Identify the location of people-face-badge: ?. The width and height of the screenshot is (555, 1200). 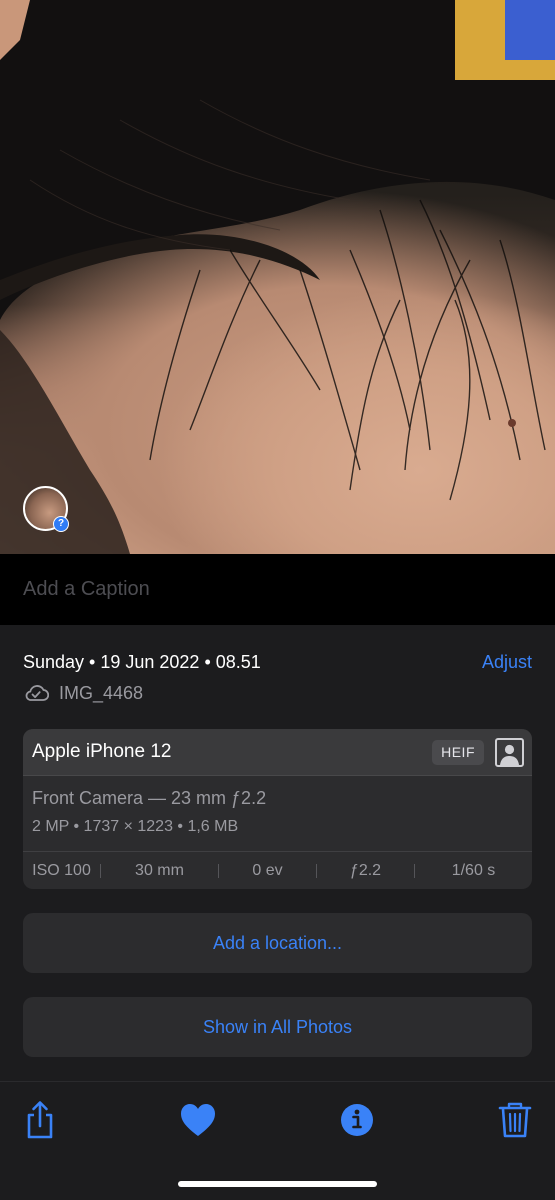
(46, 509).